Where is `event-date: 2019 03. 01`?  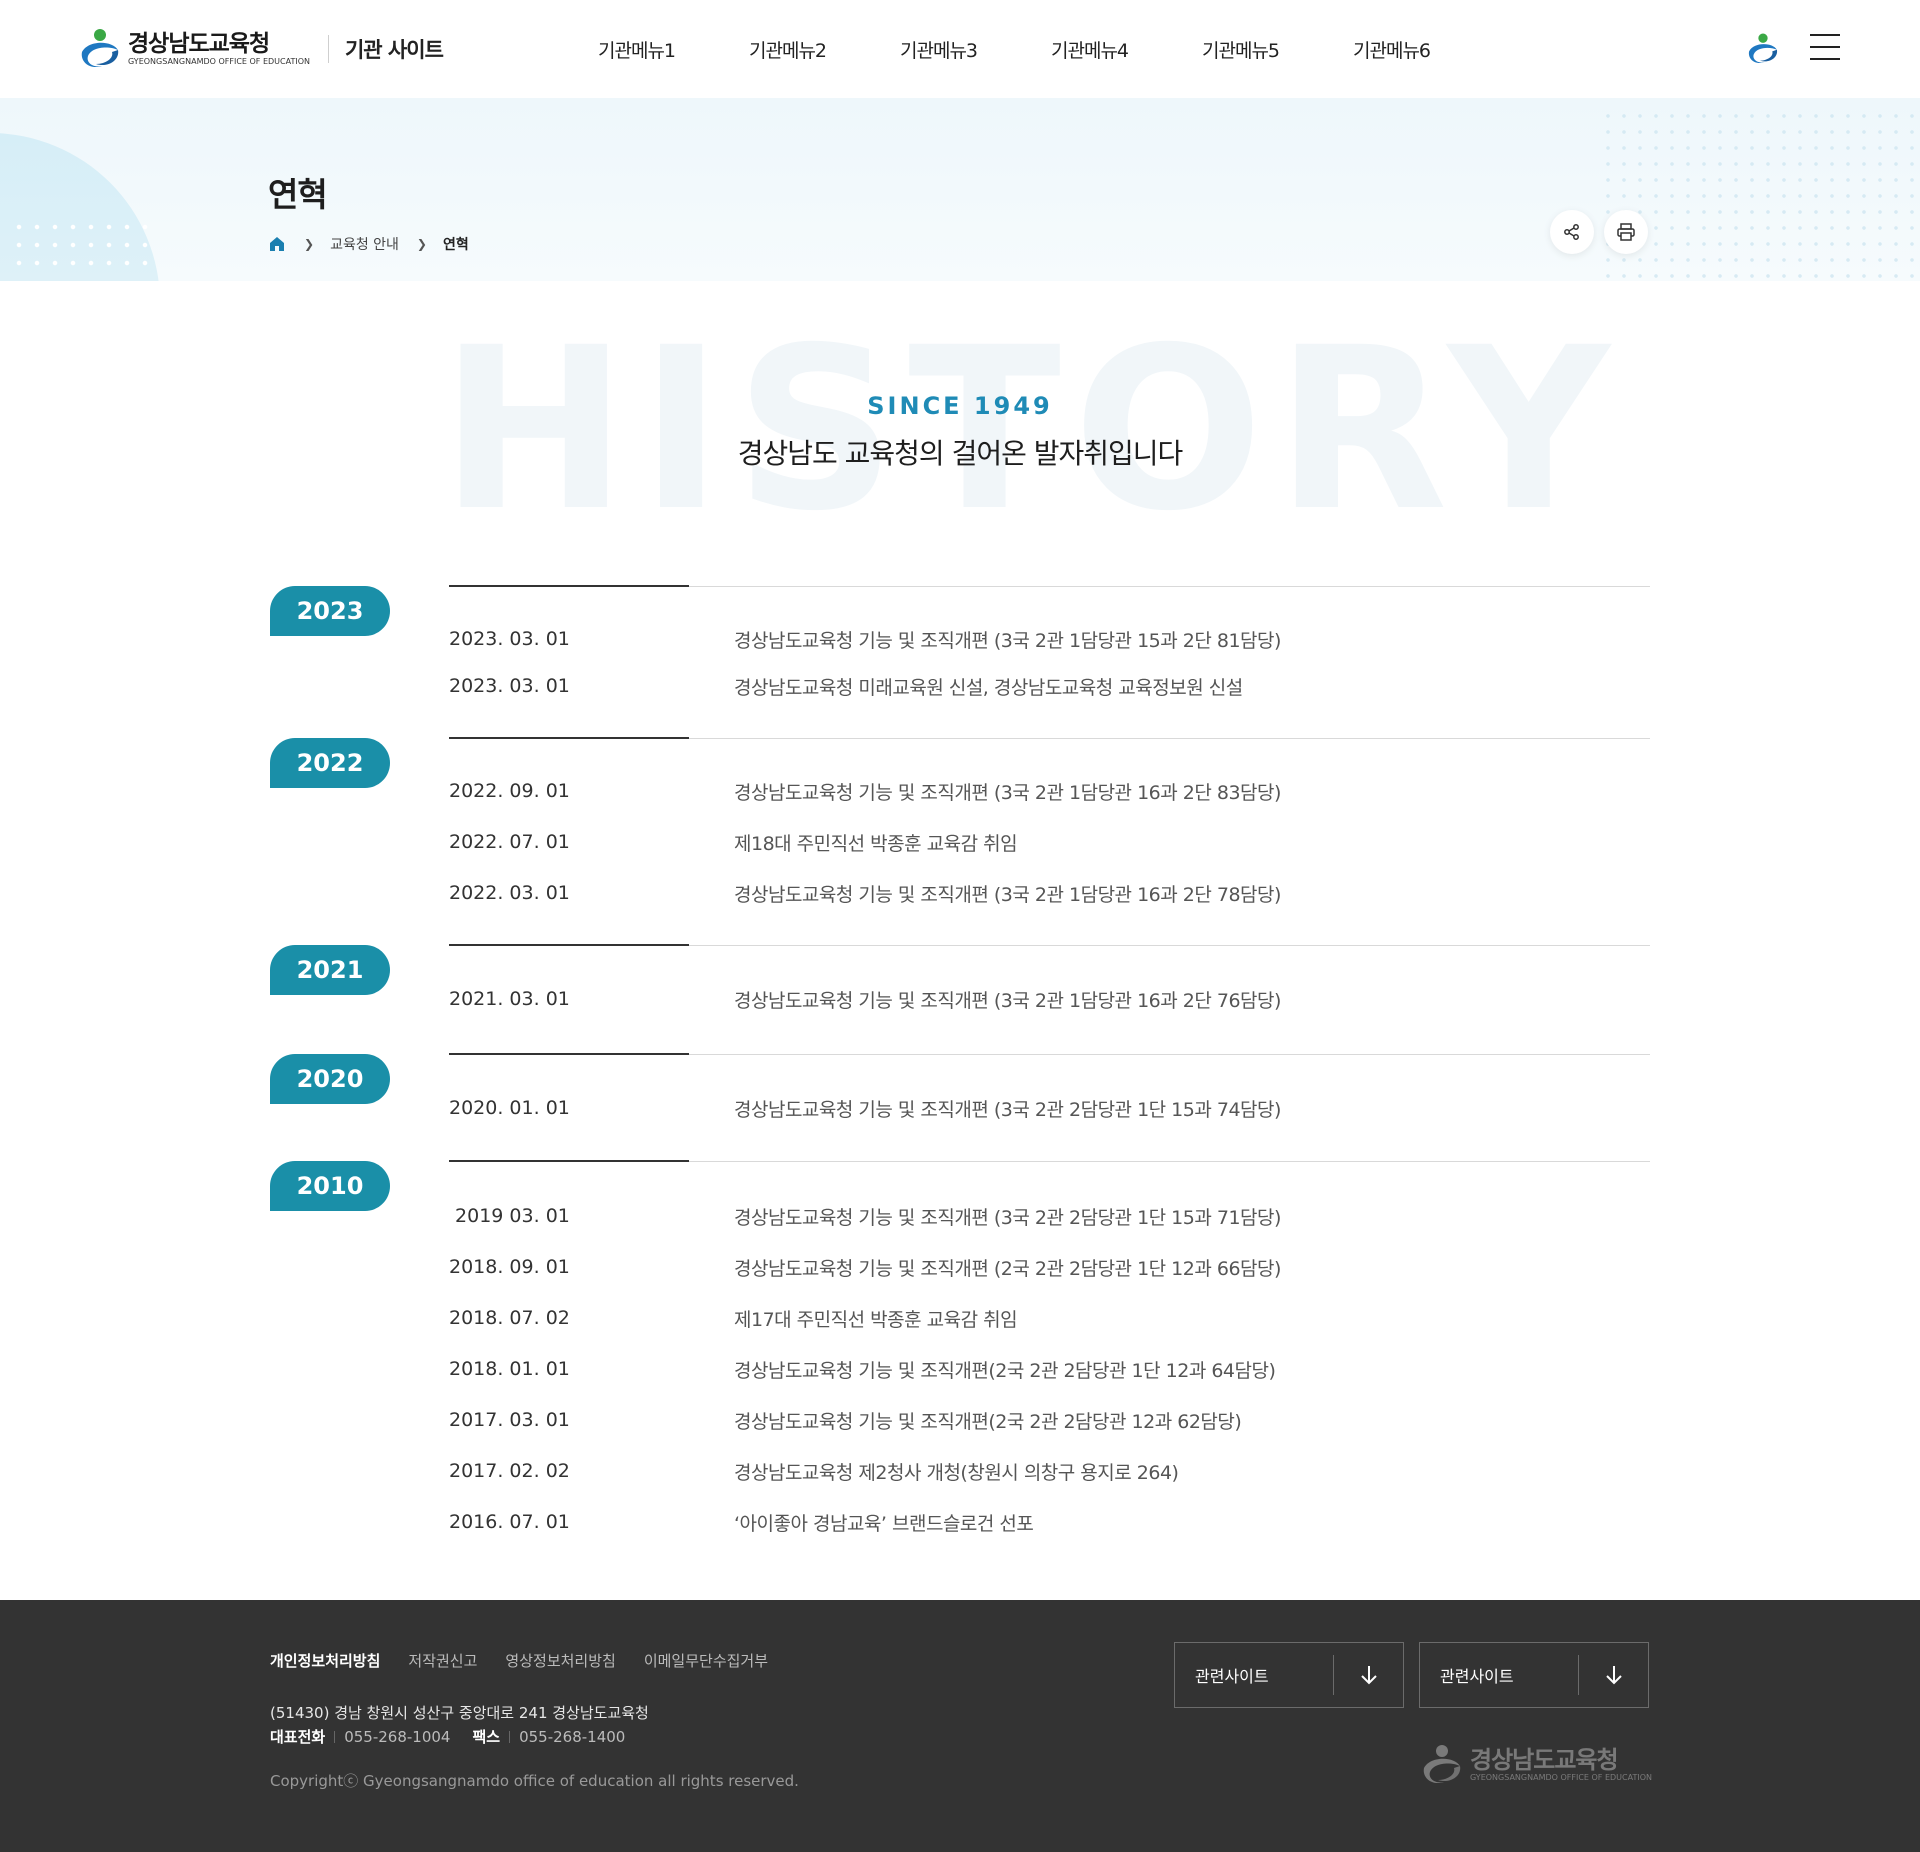
event-date: 2019 03. 01 is located at coordinates (509, 1216).